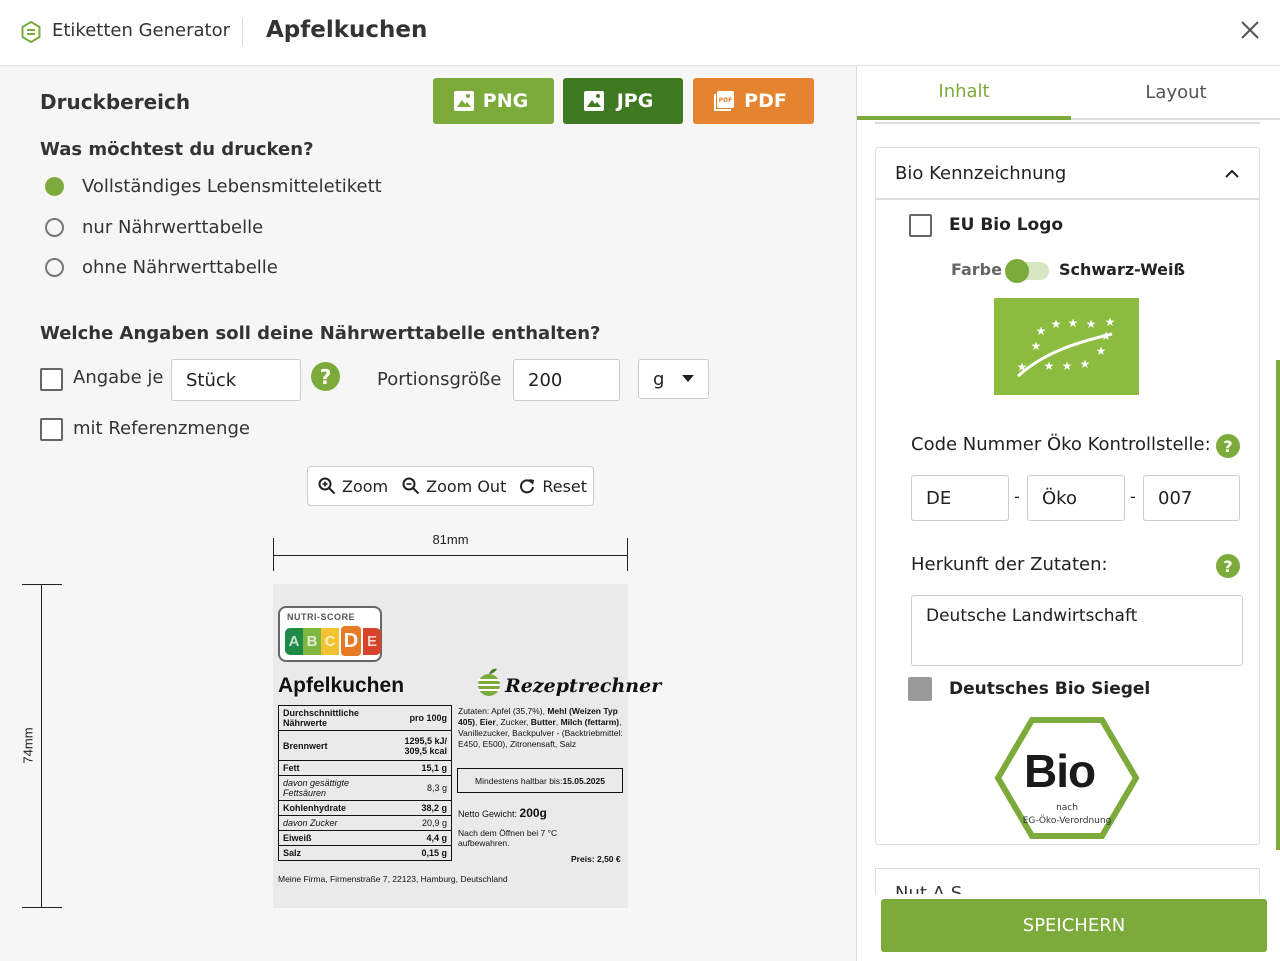 The height and width of the screenshot is (961, 1280). I want to click on ingredients-prefix: Zutaten: Apfel (35,7%),, so click(503, 711).